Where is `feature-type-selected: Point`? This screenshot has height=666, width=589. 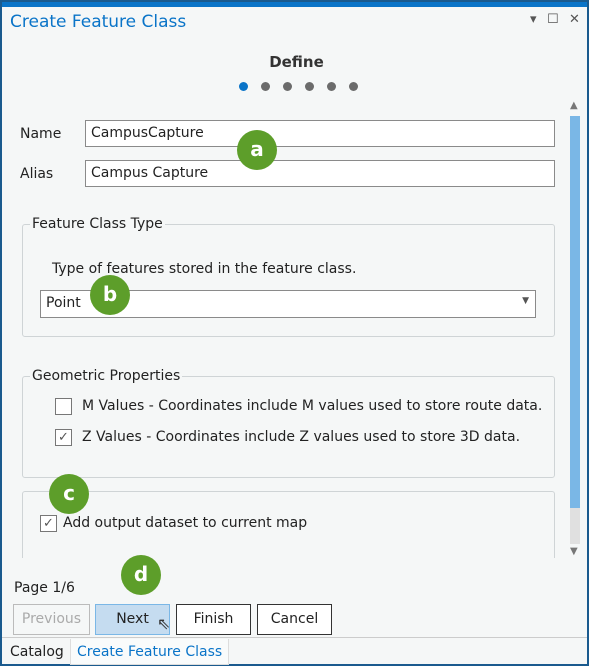
feature-type-selected: Point is located at coordinates (63, 303).